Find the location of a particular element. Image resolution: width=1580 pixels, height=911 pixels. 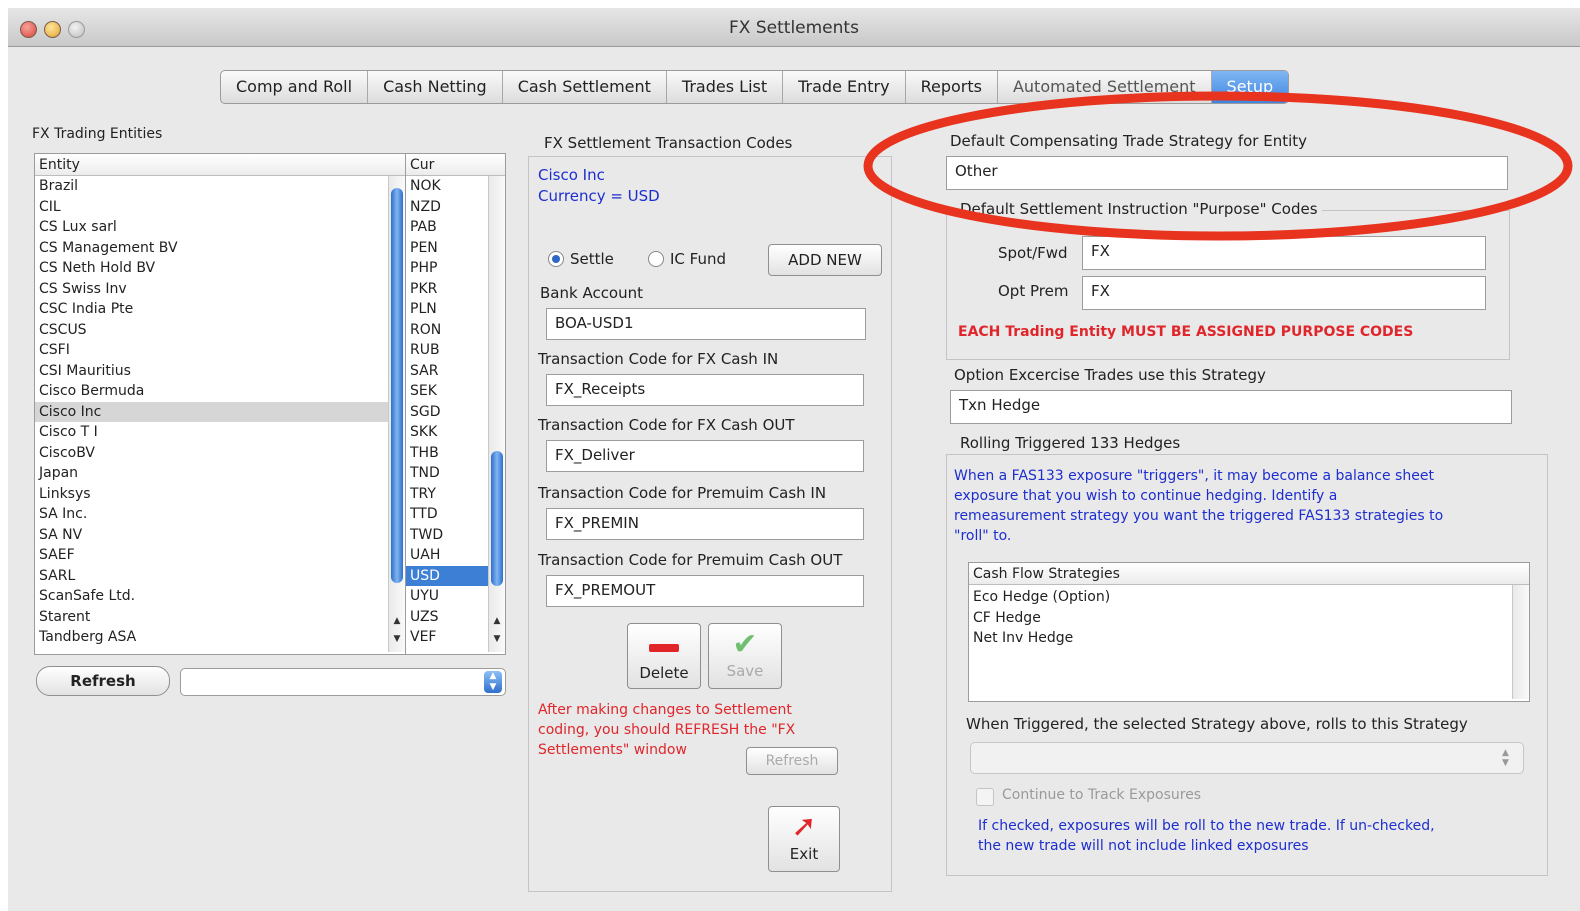

entity-list-item: SA Inc. is located at coordinates (220, 514).